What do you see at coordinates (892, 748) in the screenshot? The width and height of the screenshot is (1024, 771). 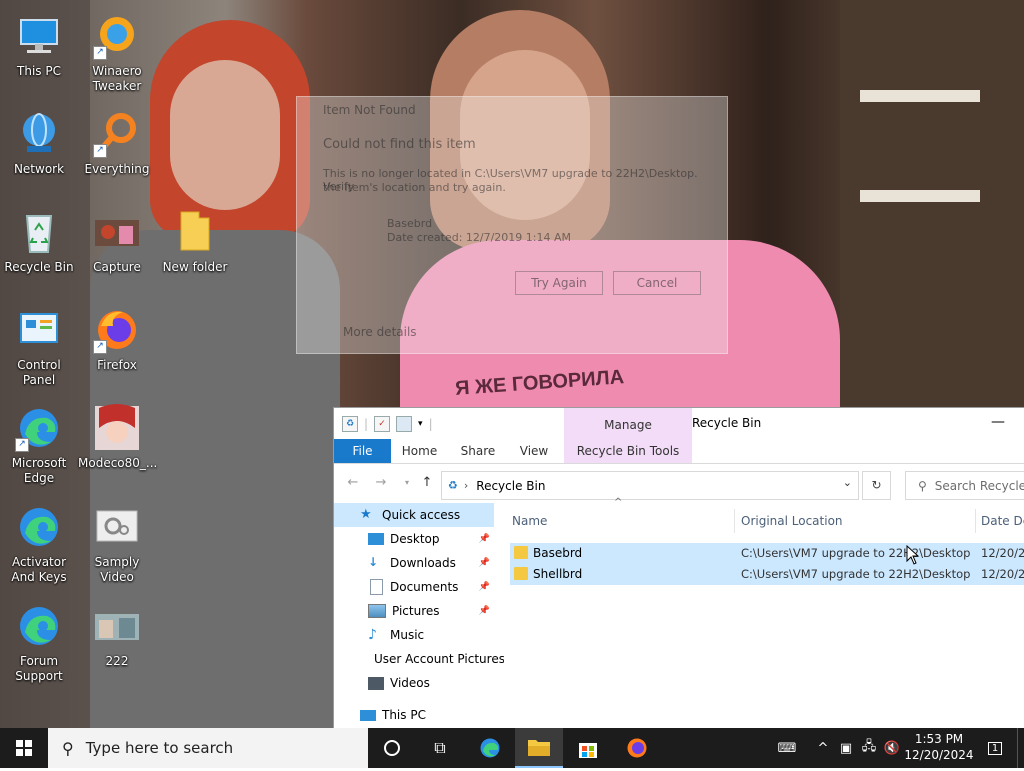 I see `volume-muted-icon: 🔇` at bounding box center [892, 748].